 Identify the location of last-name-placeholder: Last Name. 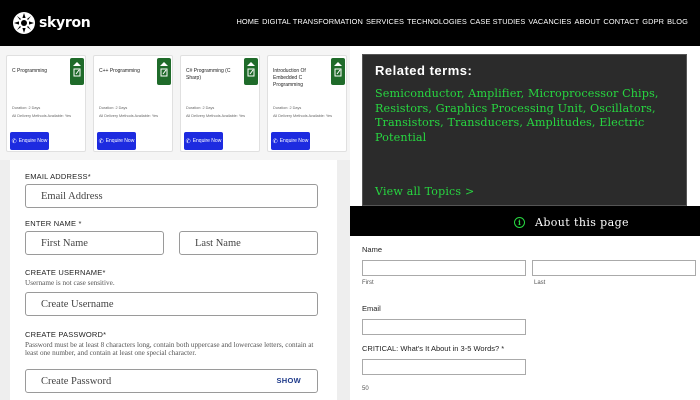
(218, 243).